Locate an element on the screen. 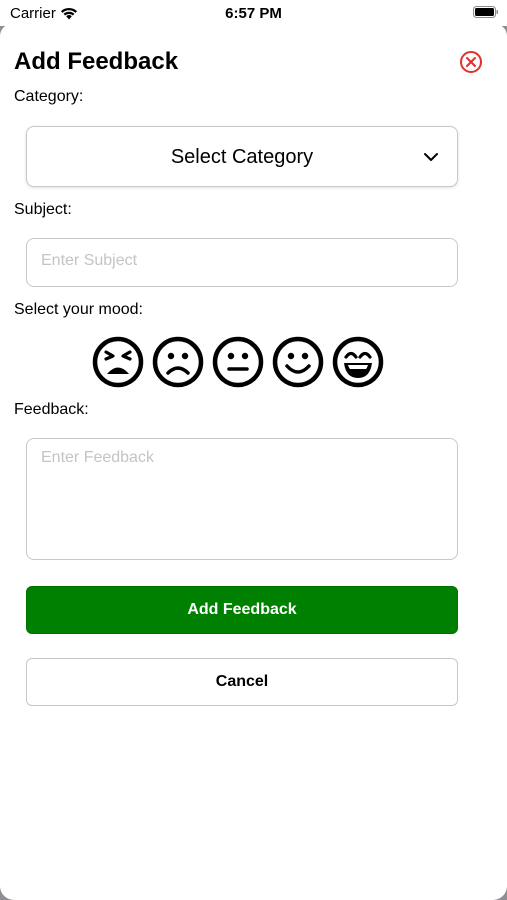 Image resolution: width=507 pixels, height=900 pixels. feedback-field is located at coordinates (242, 499).